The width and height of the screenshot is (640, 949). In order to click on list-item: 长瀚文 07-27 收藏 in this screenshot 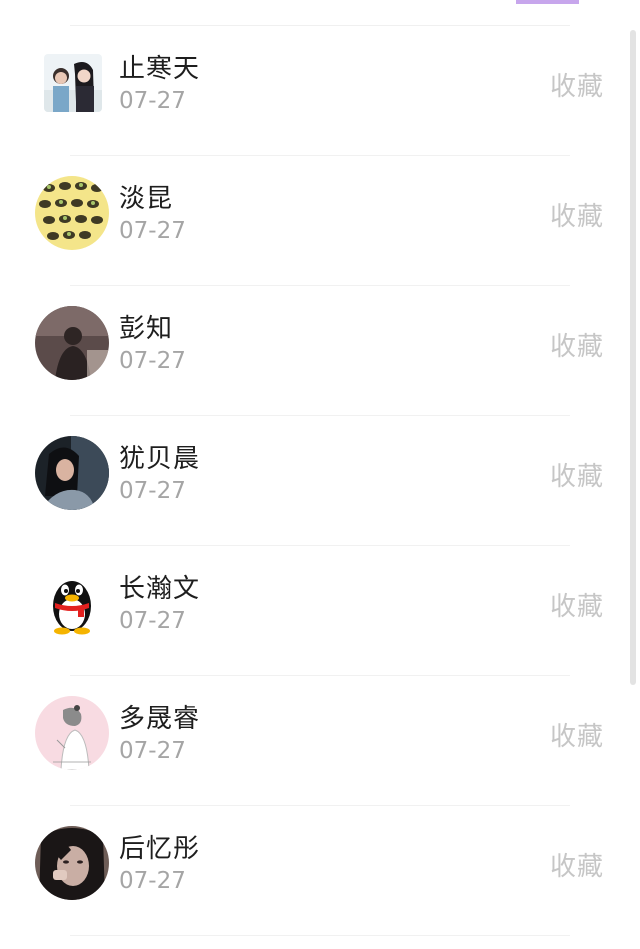, I will do `click(320, 611)`.